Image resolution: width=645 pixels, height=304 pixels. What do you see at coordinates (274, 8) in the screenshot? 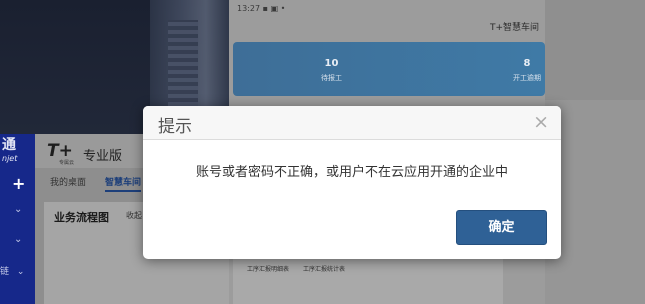
I see `phone-status-icons: ▪ ▣ •` at bounding box center [274, 8].